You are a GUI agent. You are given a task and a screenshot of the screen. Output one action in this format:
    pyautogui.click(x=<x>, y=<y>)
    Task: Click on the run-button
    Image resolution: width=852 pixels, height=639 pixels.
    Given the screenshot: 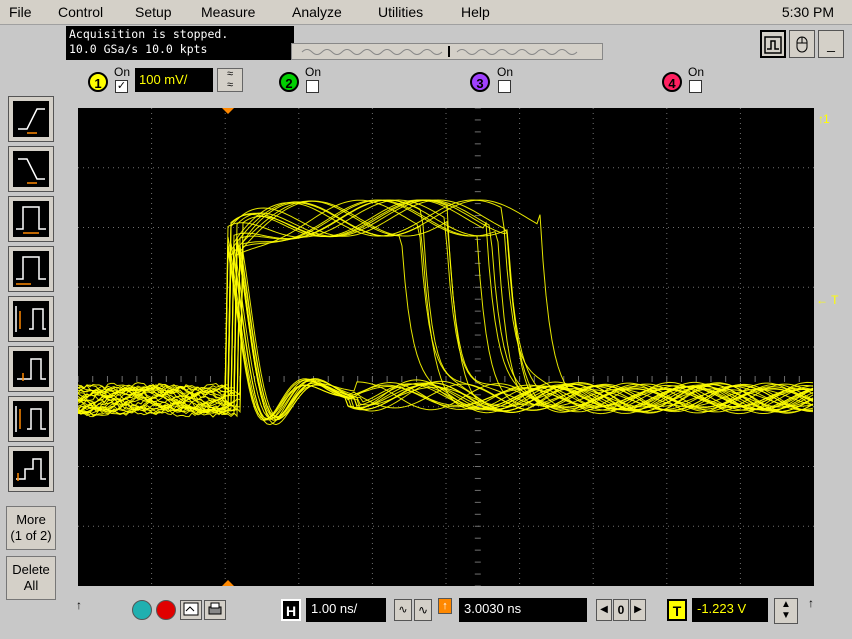 What is the action you would take?
    pyautogui.click(x=142, y=610)
    